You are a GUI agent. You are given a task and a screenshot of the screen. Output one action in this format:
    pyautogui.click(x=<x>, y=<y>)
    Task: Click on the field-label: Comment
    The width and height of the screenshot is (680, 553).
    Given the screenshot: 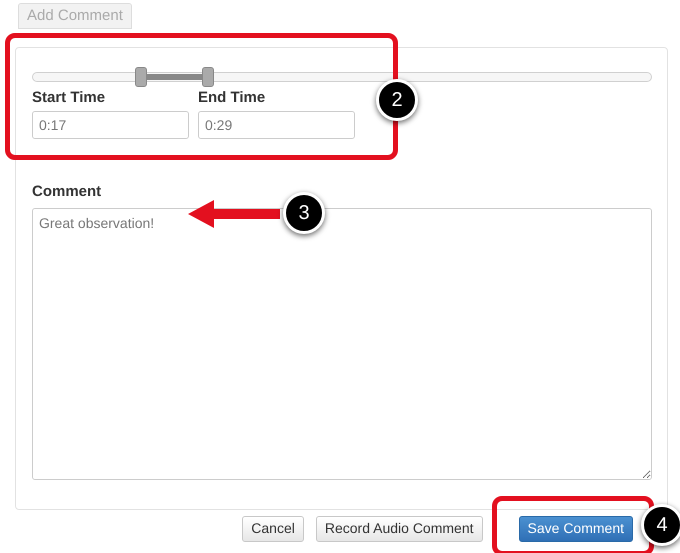 What is the action you would take?
    pyautogui.click(x=67, y=192)
    